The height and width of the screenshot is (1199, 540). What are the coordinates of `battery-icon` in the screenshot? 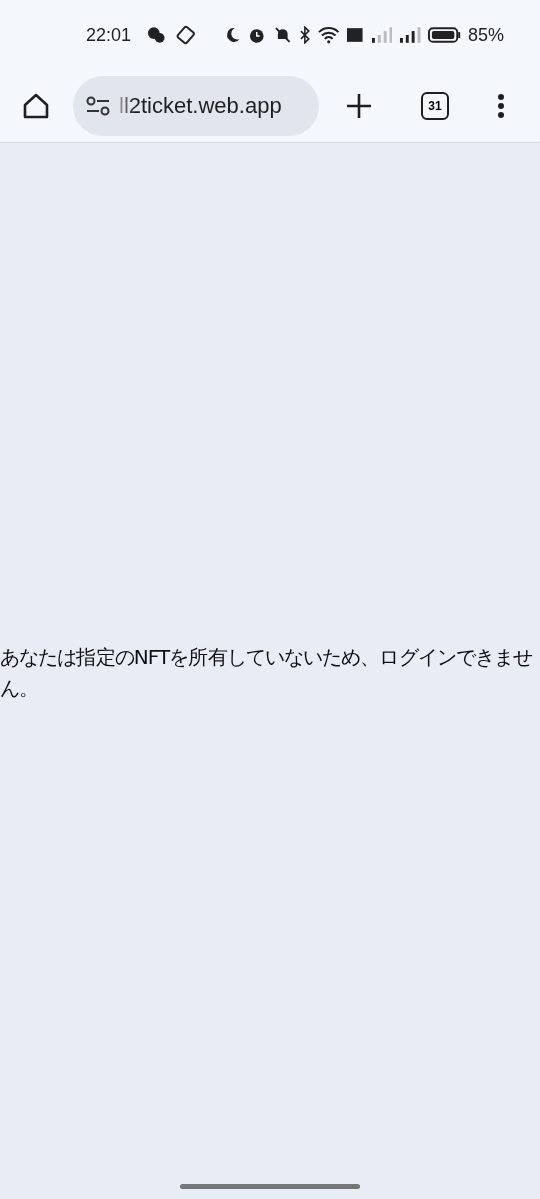 It's located at (444, 35).